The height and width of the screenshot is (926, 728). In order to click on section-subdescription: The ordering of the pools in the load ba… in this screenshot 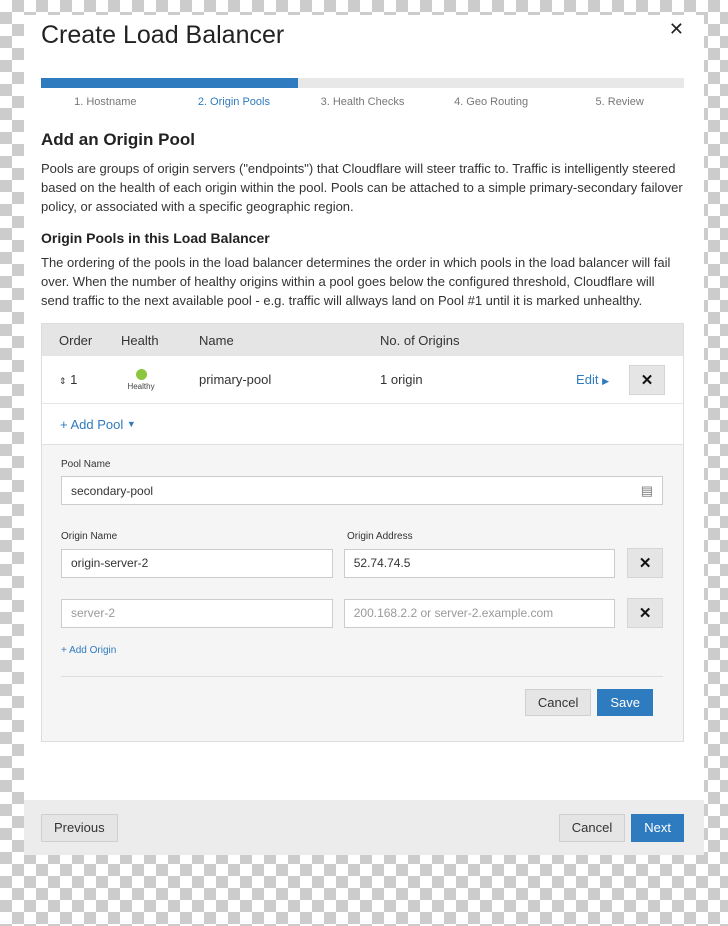, I will do `click(356, 281)`.